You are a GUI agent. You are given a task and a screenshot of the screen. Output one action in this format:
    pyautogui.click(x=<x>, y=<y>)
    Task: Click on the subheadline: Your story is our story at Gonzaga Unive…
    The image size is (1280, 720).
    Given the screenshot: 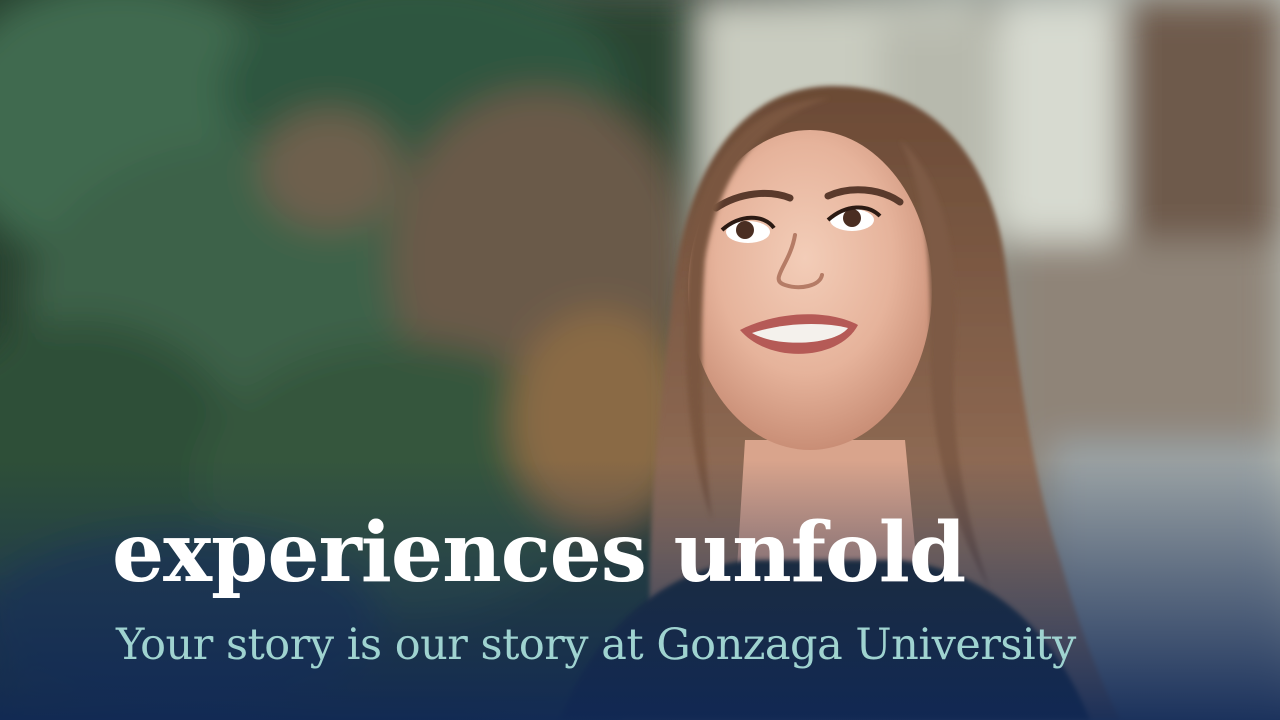 What is the action you would take?
    pyautogui.click(x=596, y=645)
    